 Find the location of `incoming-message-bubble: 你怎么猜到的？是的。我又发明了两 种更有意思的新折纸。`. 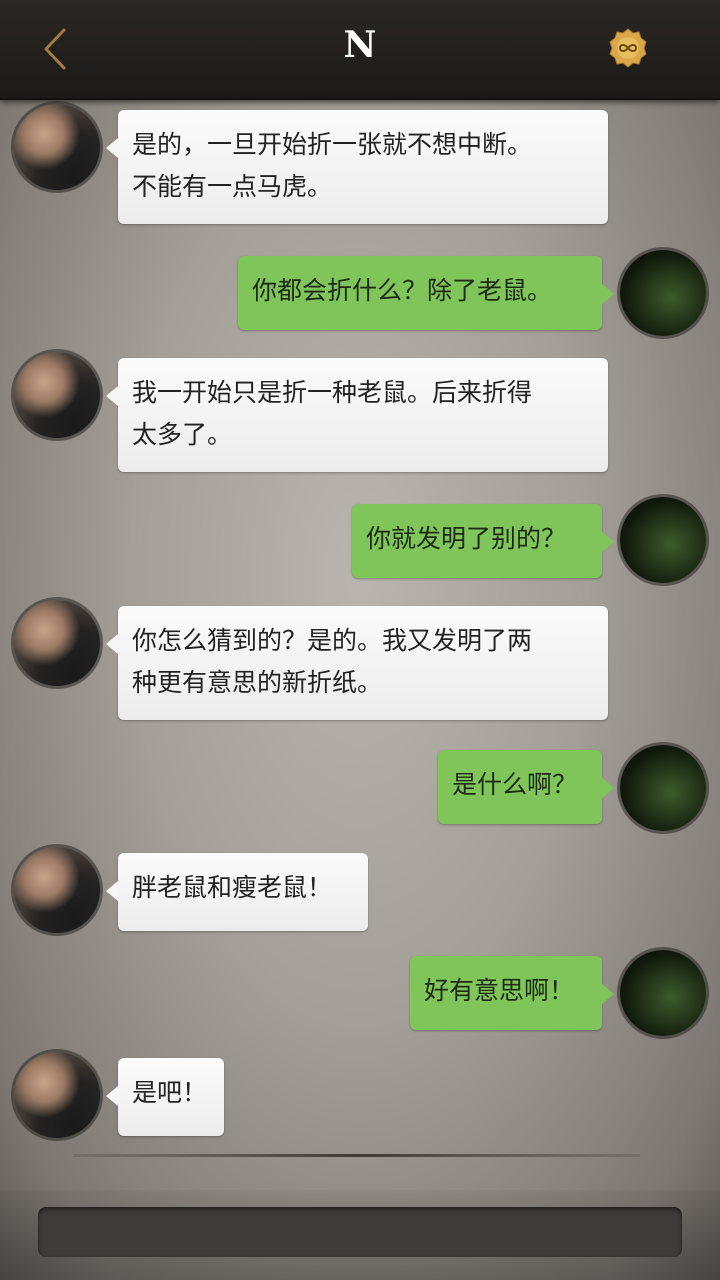

incoming-message-bubble: 你怎么猜到的？是的。我又发明了两 种更有意思的新折纸。 is located at coordinates (357, 663).